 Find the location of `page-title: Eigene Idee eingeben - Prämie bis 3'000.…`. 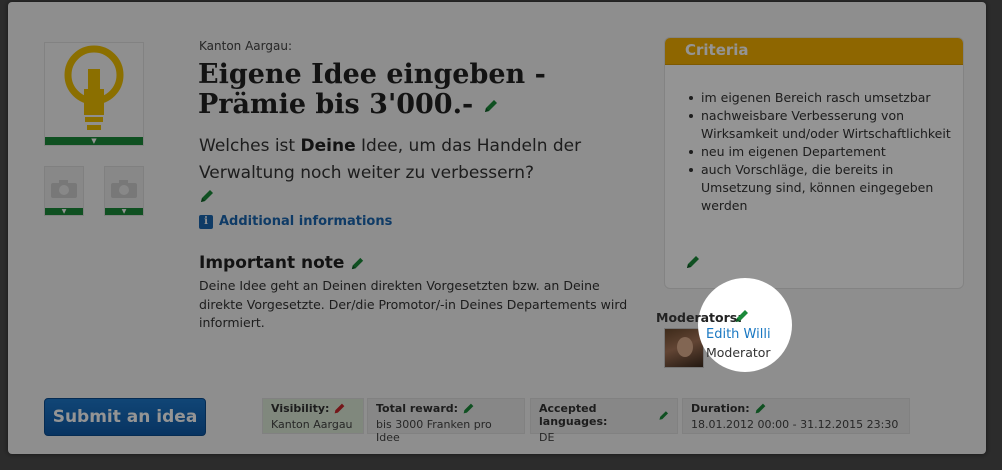

page-title: Eigene Idee eingeben - Prämie bis 3'000.… is located at coordinates (418, 90).